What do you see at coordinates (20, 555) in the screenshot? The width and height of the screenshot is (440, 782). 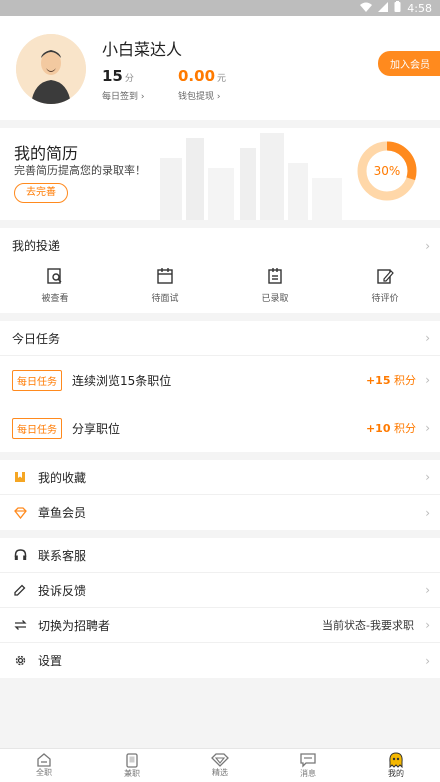 I see `headset-icon` at bounding box center [20, 555].